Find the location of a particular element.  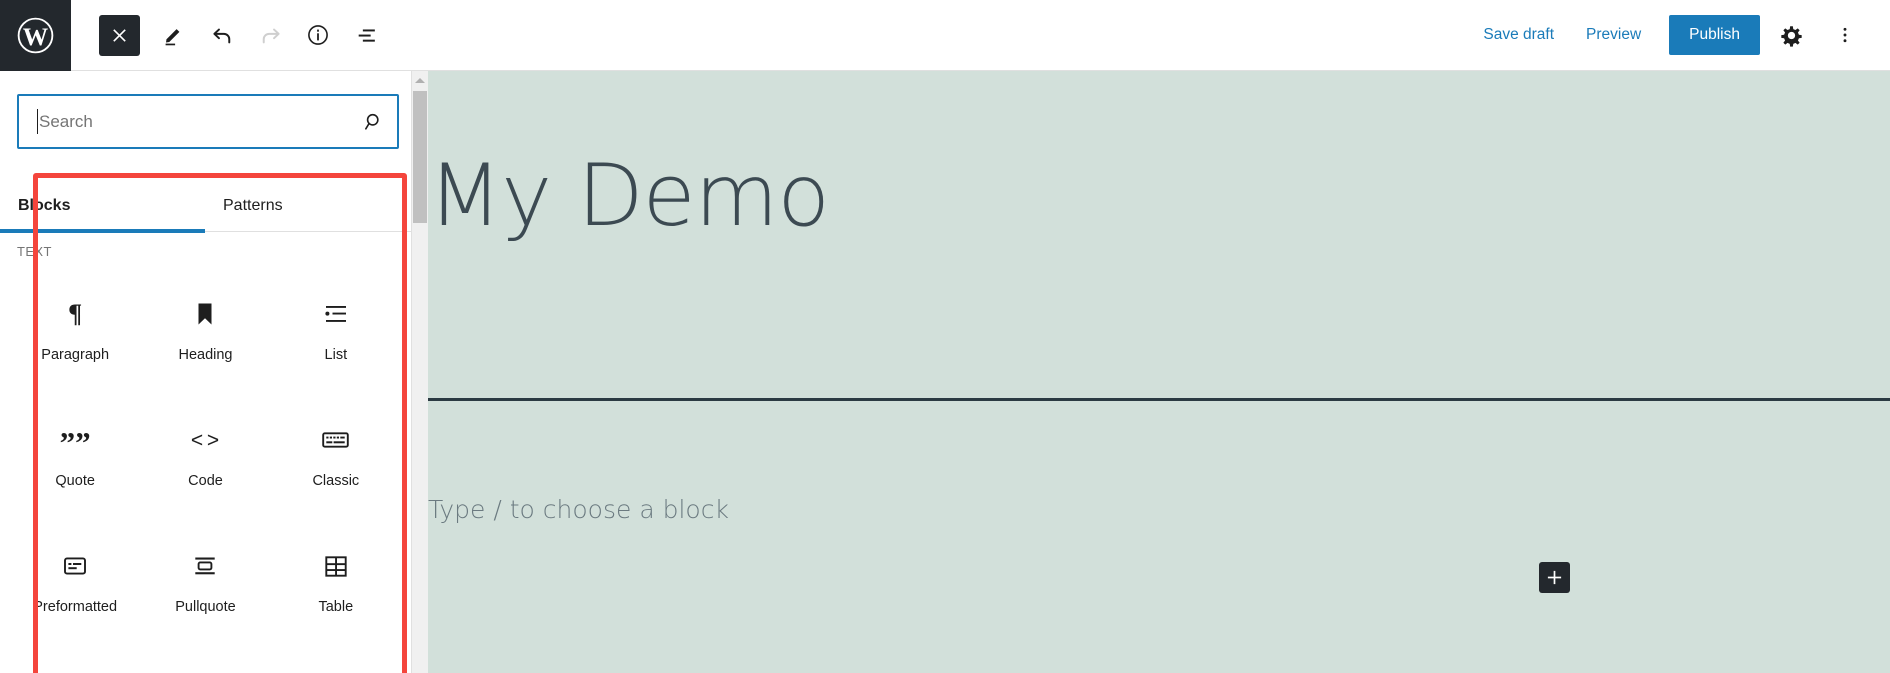

post-title: My Demo is located at coordinates (978, 196).